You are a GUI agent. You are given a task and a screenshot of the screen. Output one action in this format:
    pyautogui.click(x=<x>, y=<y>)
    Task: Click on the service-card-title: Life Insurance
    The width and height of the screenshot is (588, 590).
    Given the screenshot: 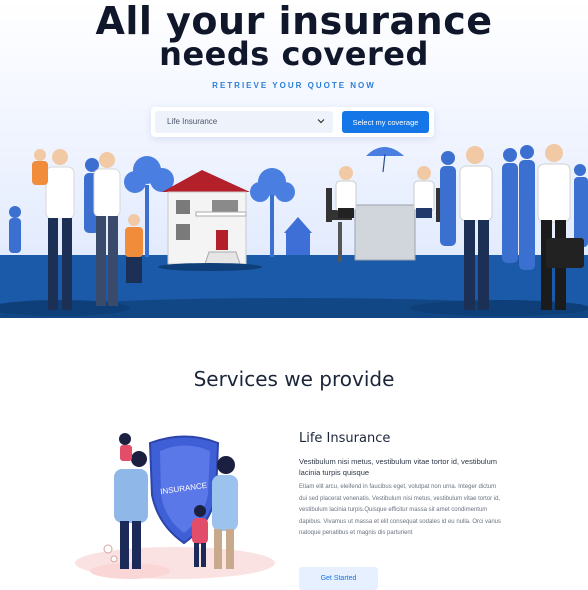 What is the action you would take?
    pyautogui.click(x=345, y=438)
    